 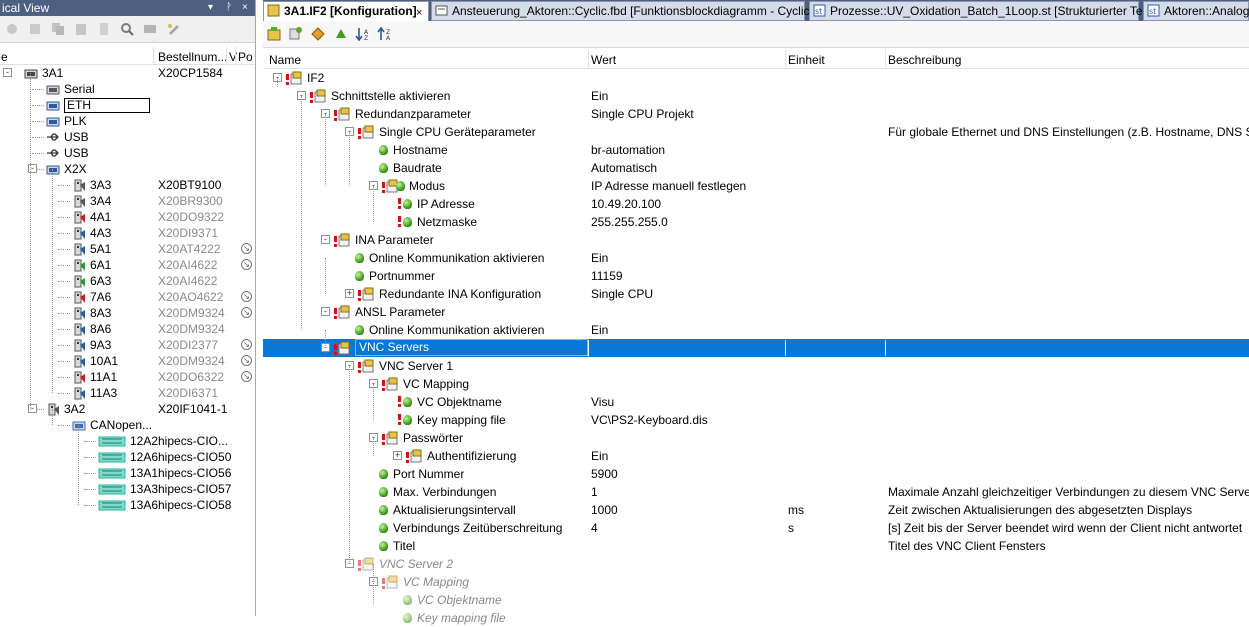 What do you see at coordinates (127, 361) in the screenshot?
I see `tree-node-10a1: 10A1 X20DM9324 ↘` at bounding box center [127, 361].